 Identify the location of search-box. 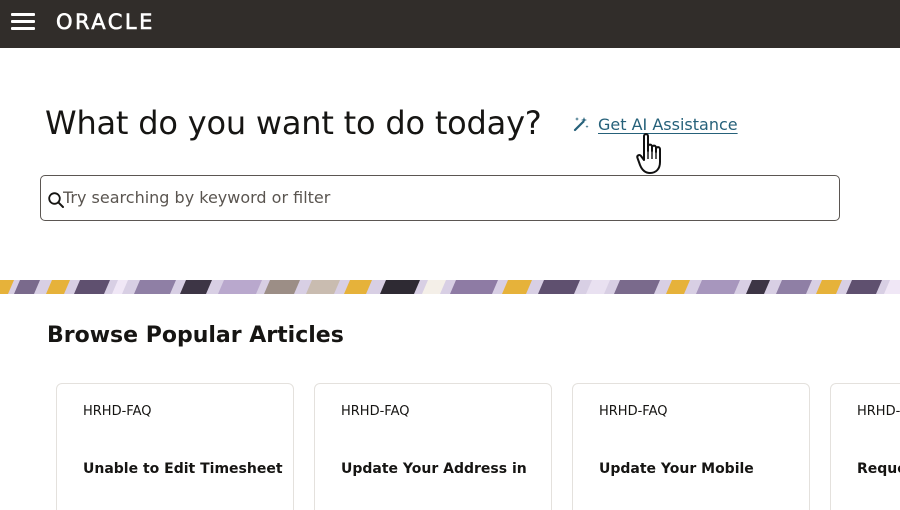
(440, 198).